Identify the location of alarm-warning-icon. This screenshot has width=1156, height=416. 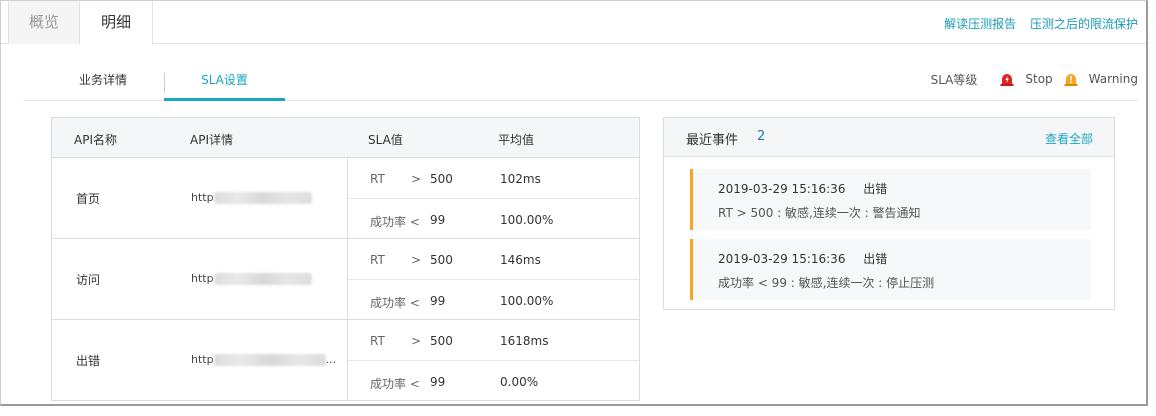
(1071, 80).